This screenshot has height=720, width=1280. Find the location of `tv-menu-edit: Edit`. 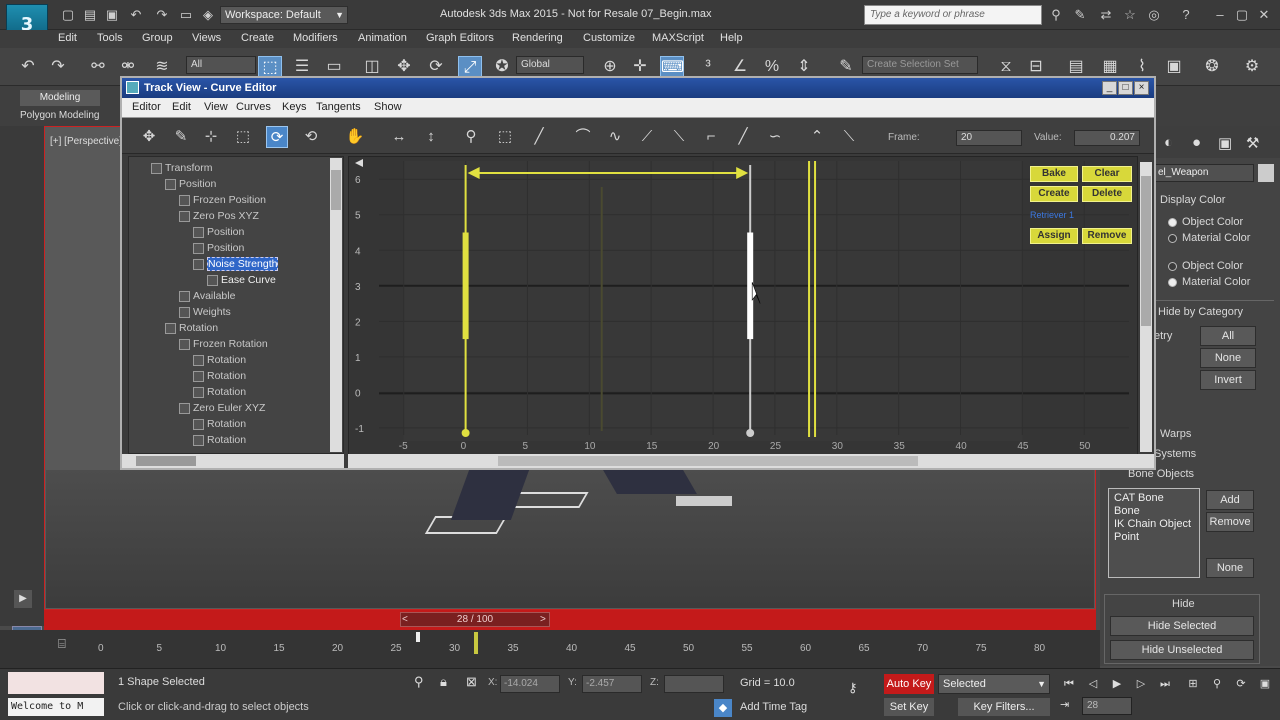

tv-menu-edit: Edit is located at coordinates (181, 107).